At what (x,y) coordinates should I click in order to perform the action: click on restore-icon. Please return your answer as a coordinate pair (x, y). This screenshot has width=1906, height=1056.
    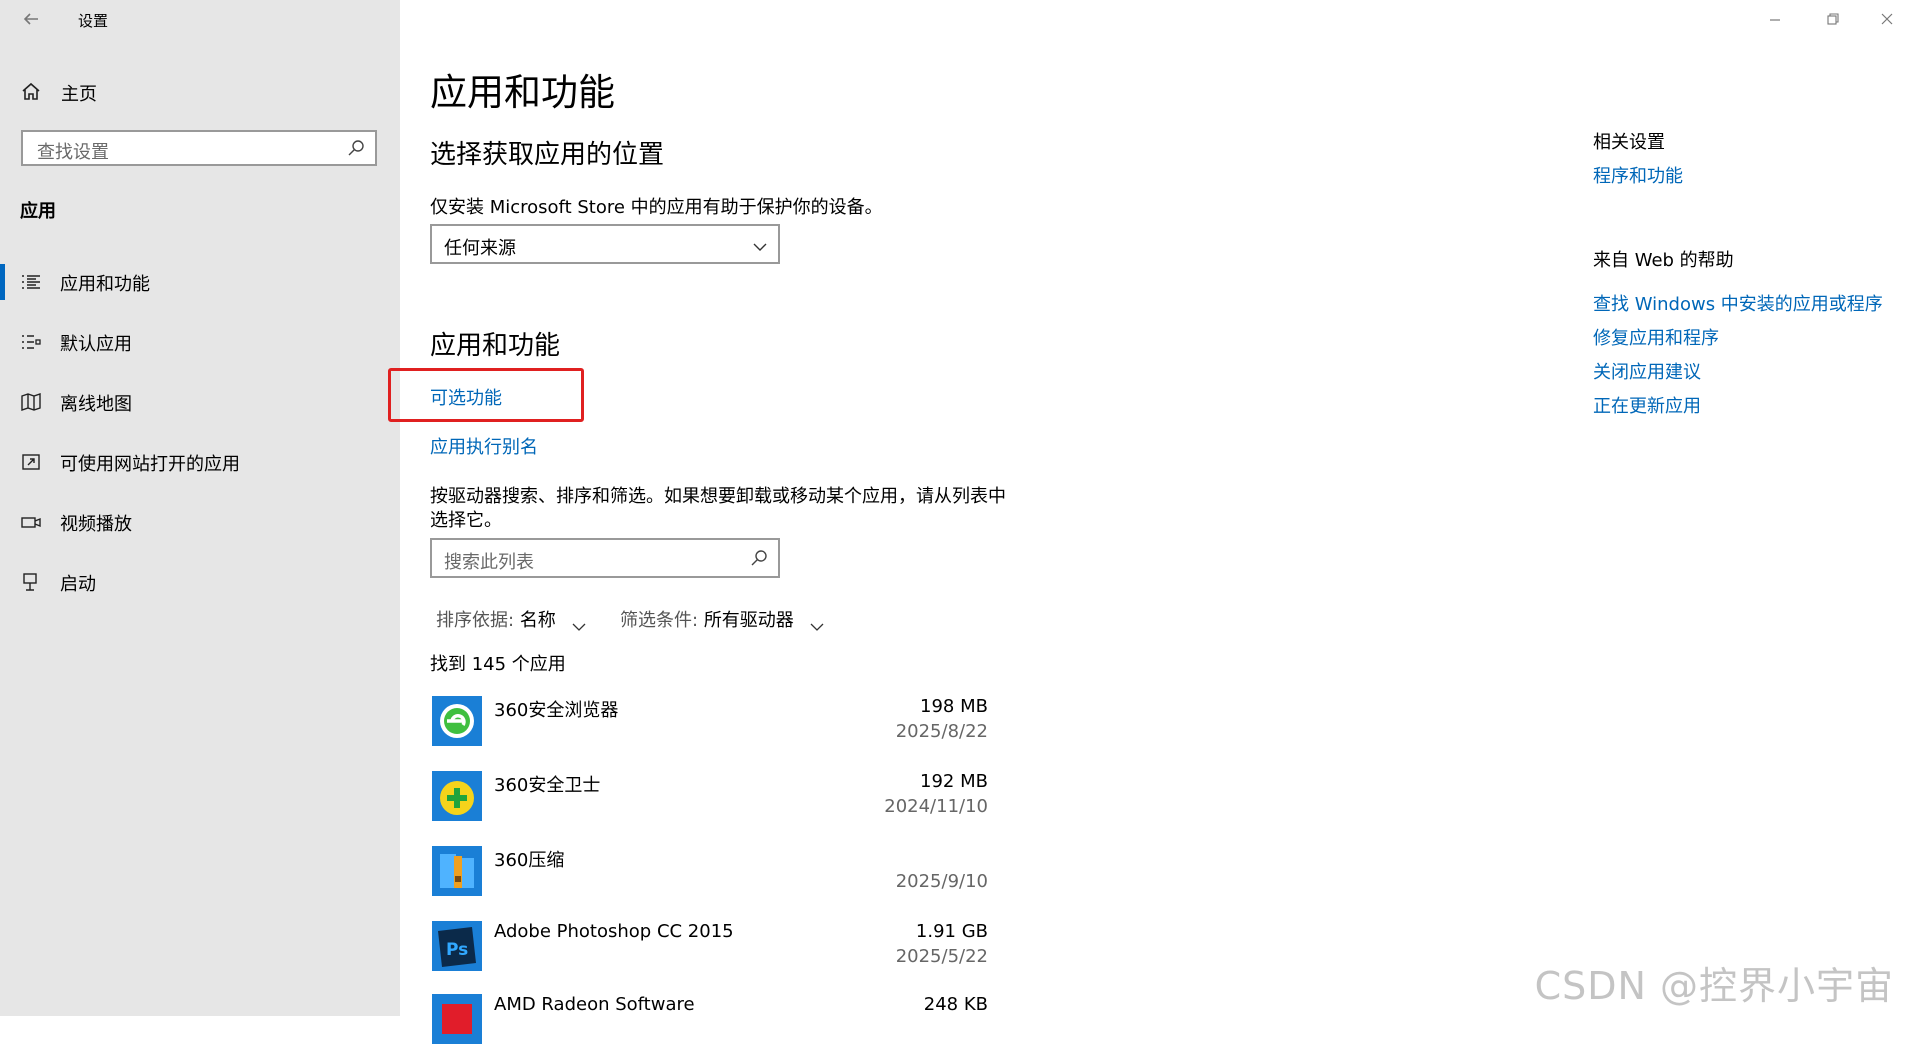
    Looking at the image, I should click on (1833, 19).